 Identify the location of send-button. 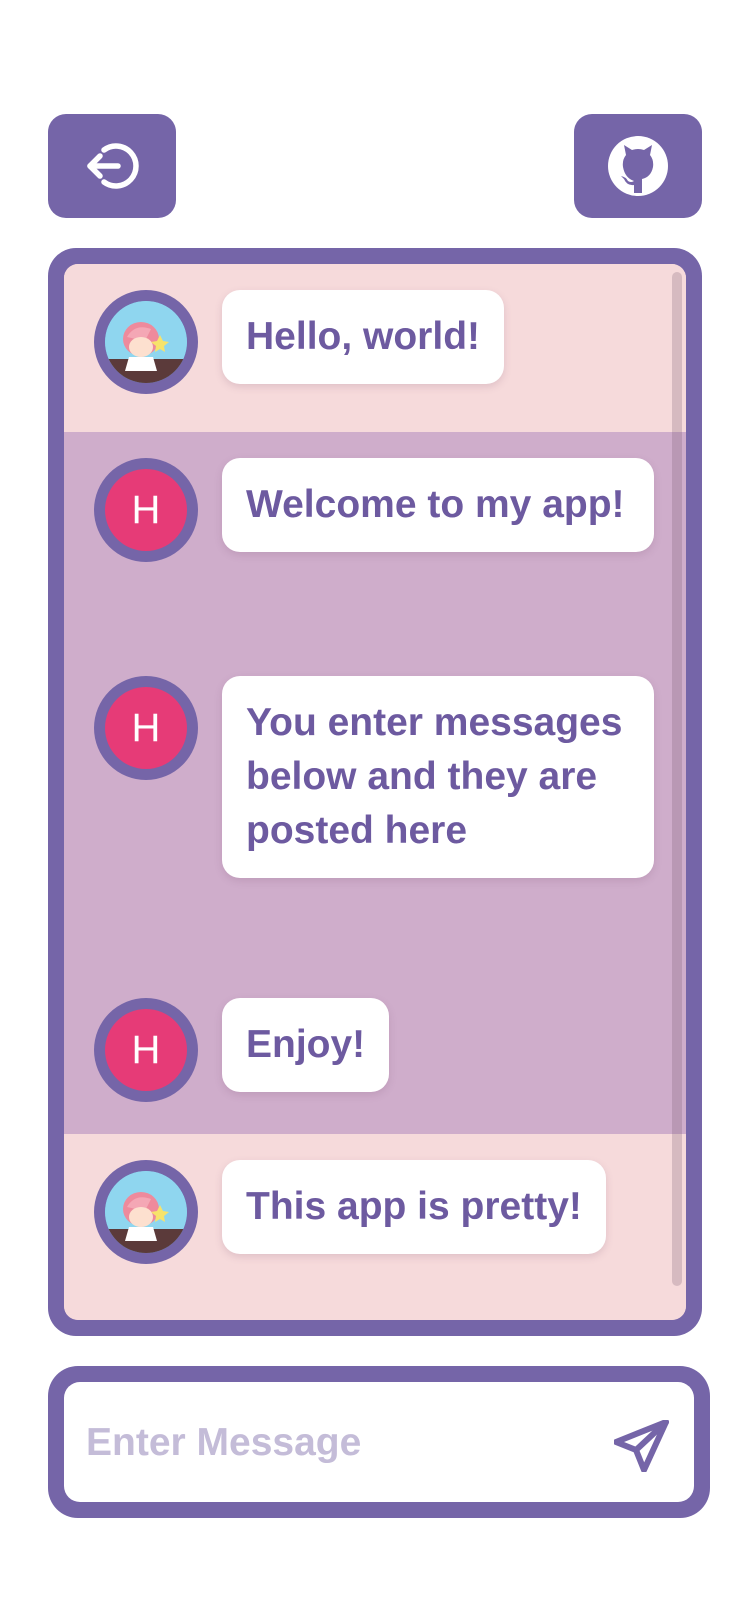
(641, 1446).